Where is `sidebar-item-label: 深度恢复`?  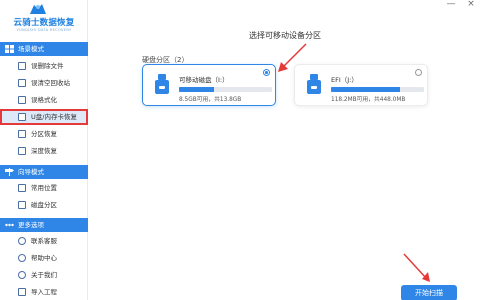 sidebar-item-label: 深度恢复 is located at coordinates (44, 151).